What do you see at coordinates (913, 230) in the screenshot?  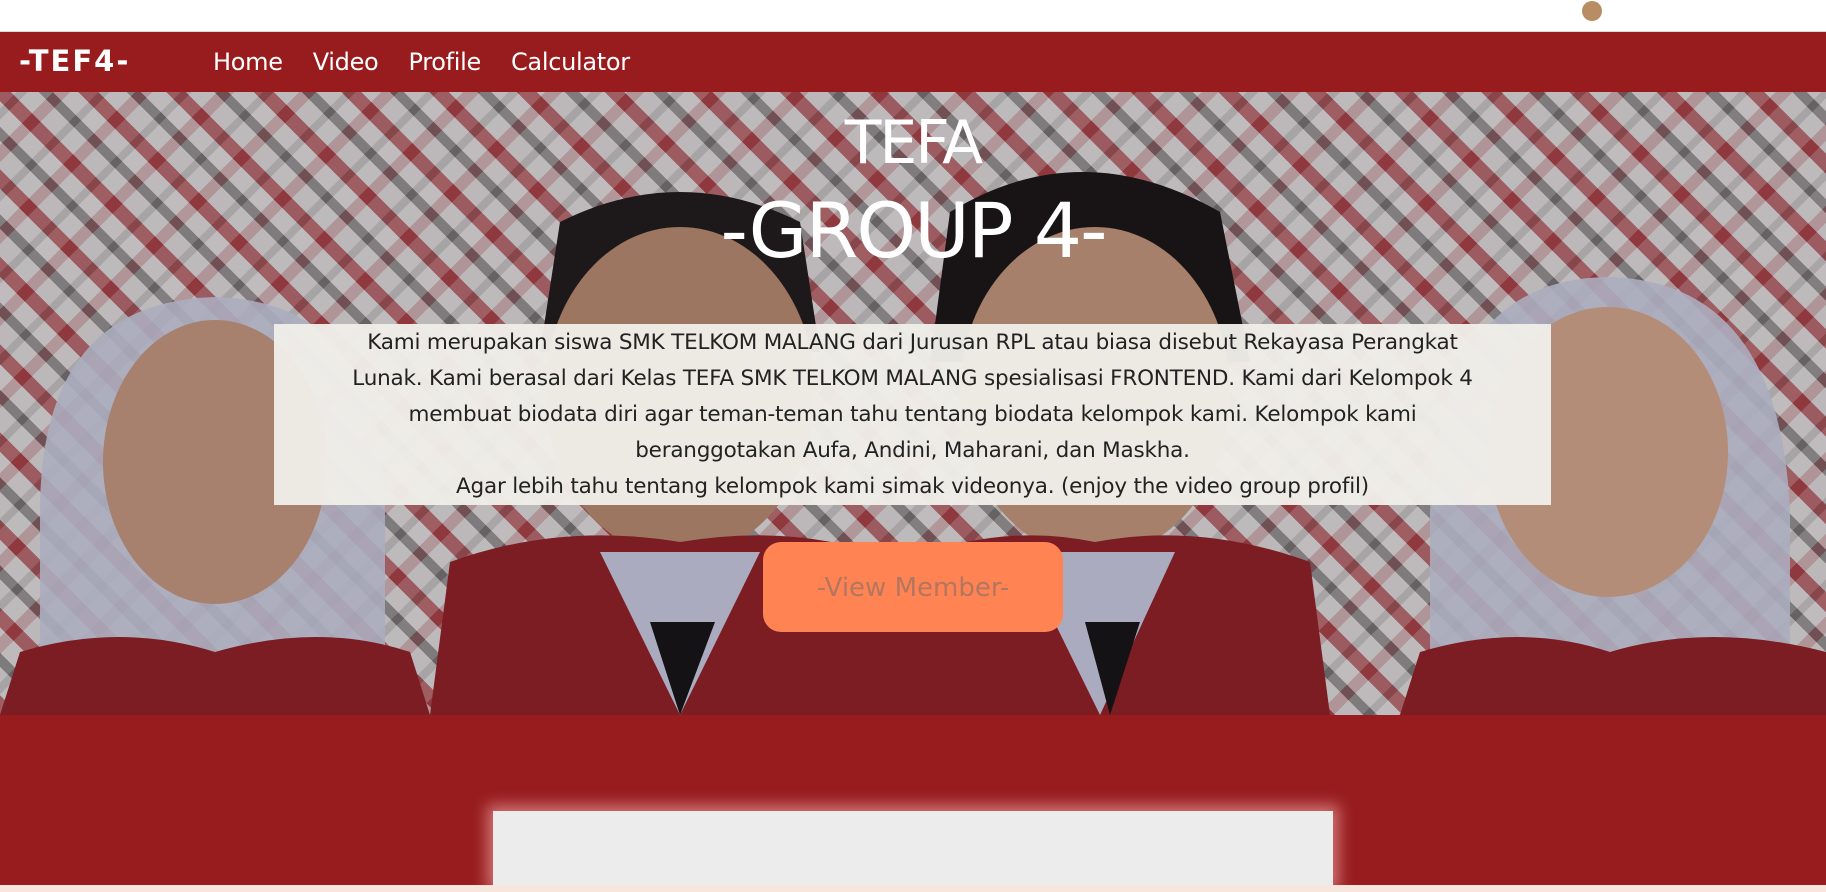 I see `hero-subtitle: -GROUP 4-` at bounding box center [913, 230].